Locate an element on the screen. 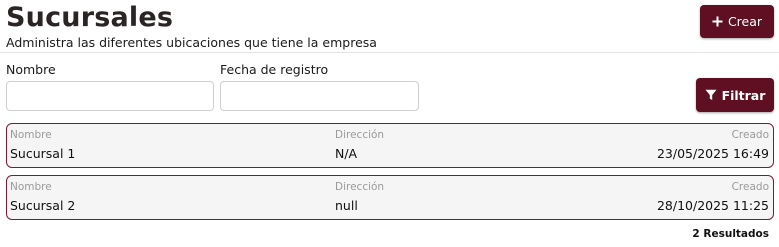  branch-name: Sucursal 2 is located at coordinates (43, 205).